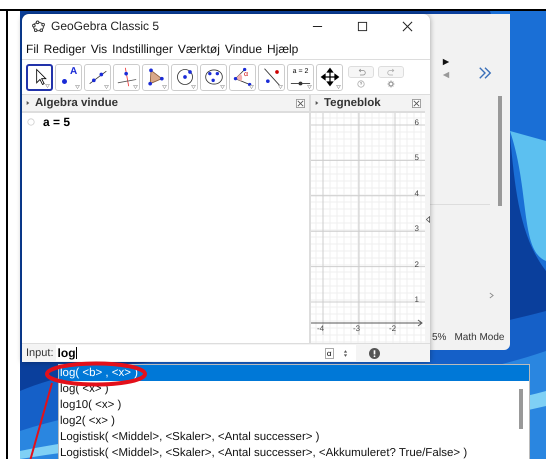  What do you see at coordinates (214, 77) in the screenshot?
I see `ellipse-icon` at bounding box center [214, 77].